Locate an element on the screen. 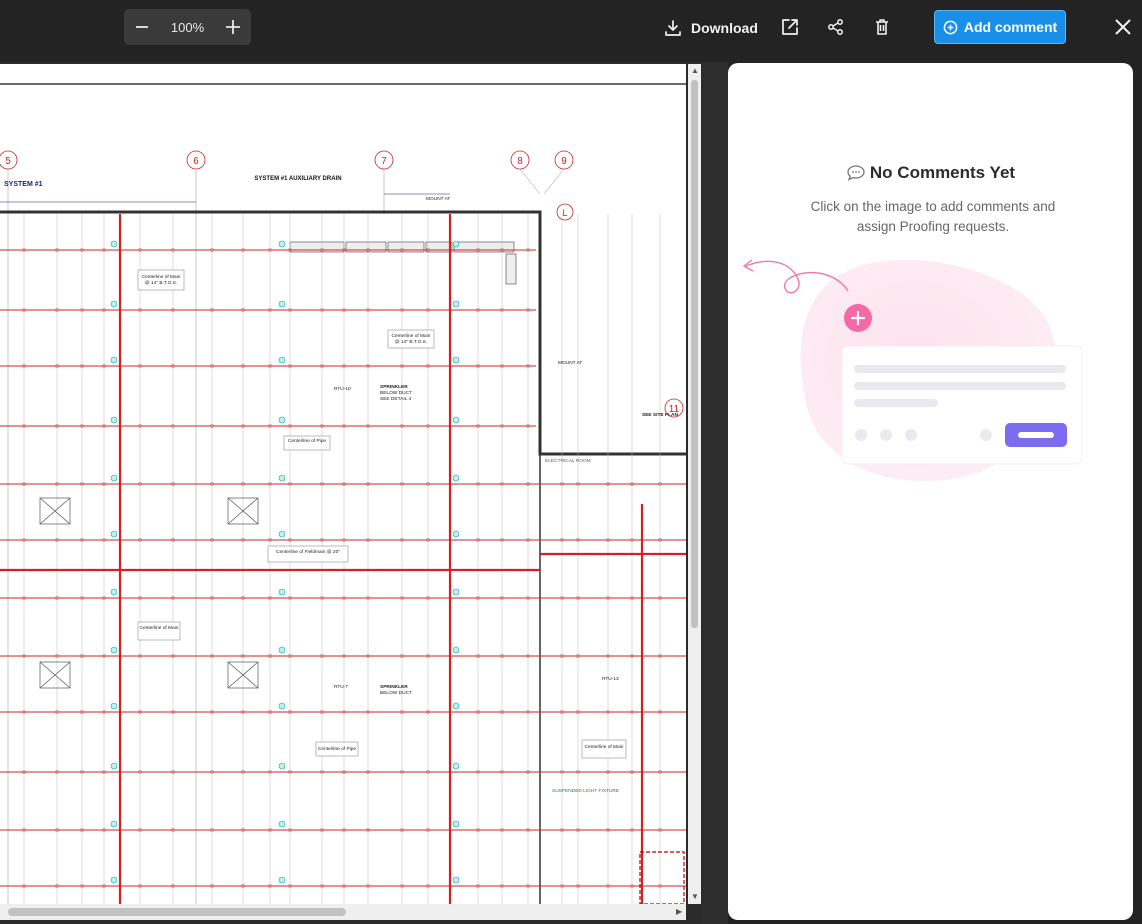  scroll-right-arrow: ▶ is located at coordinates (679, 911).